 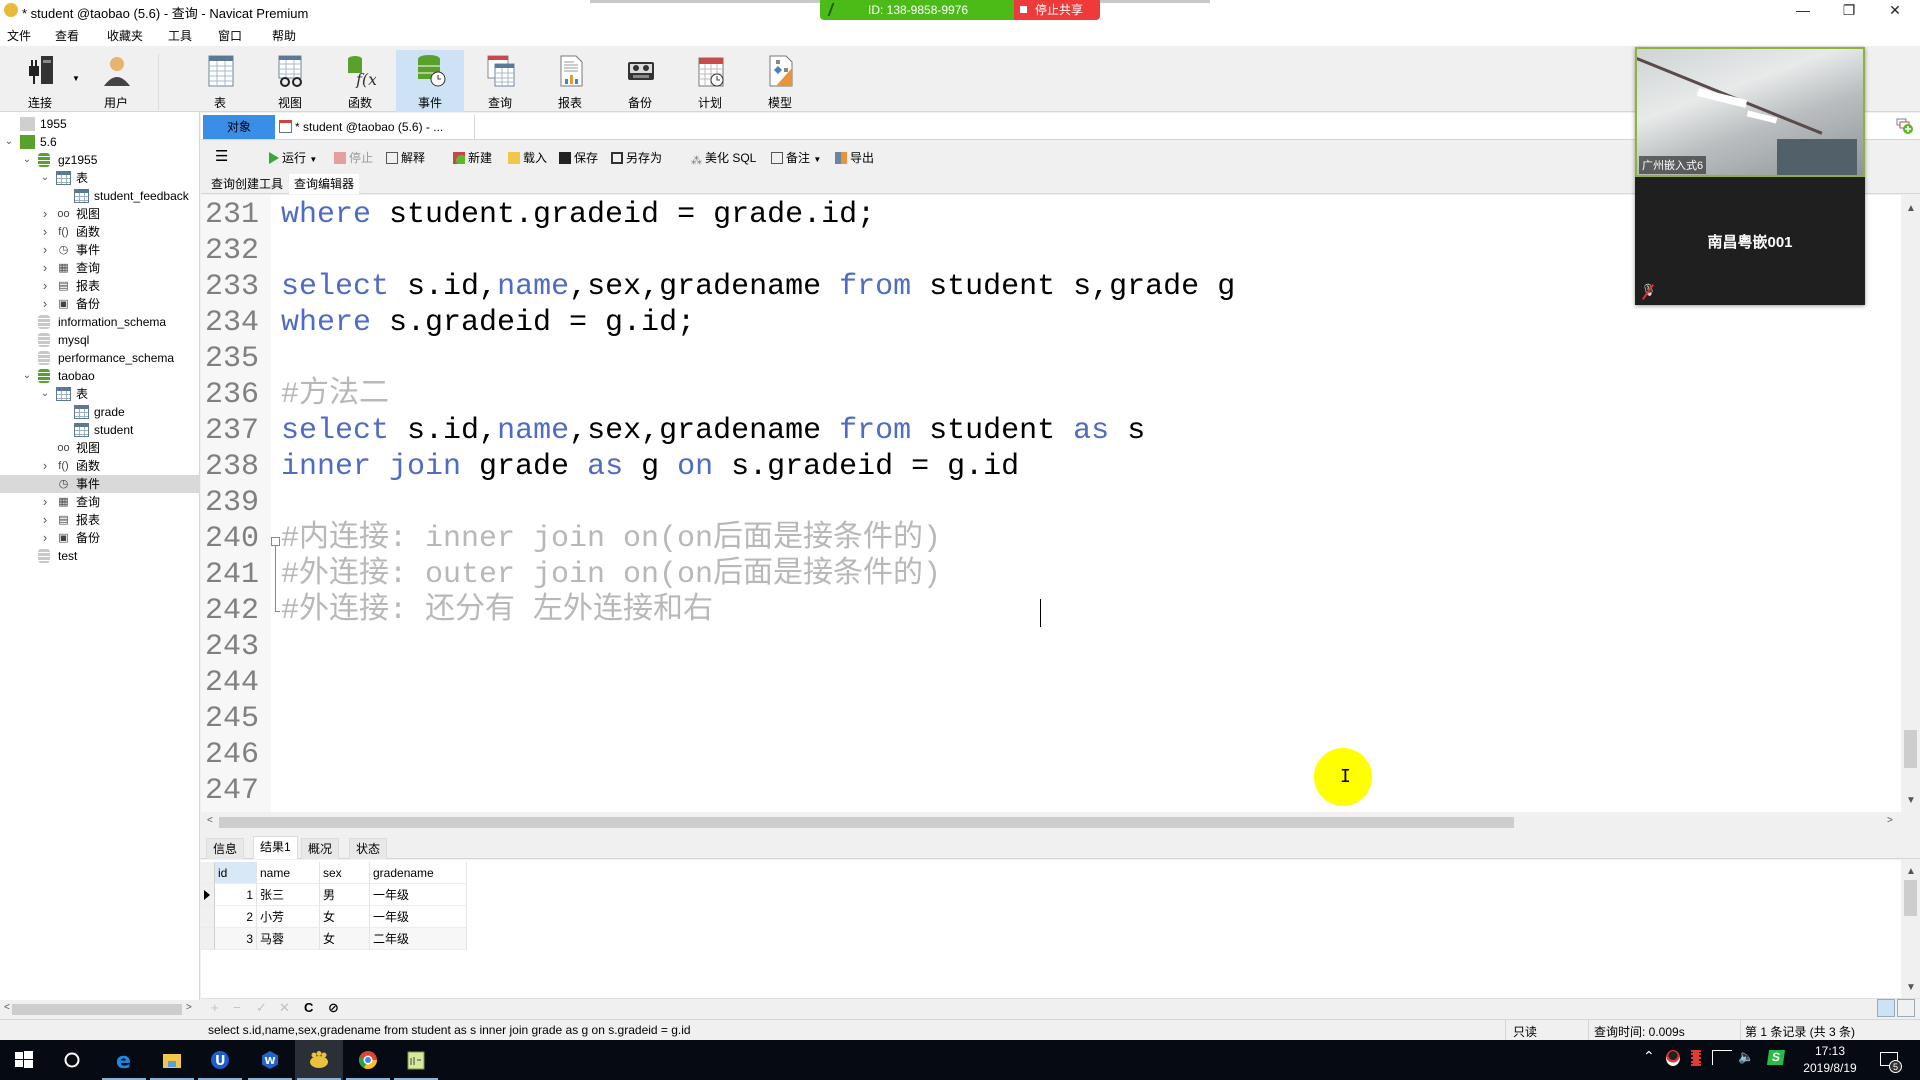 What do you see at coordinates (116, 81) in the screenshot?
I see `user-button: 用户` at bounding box center [116, 81].